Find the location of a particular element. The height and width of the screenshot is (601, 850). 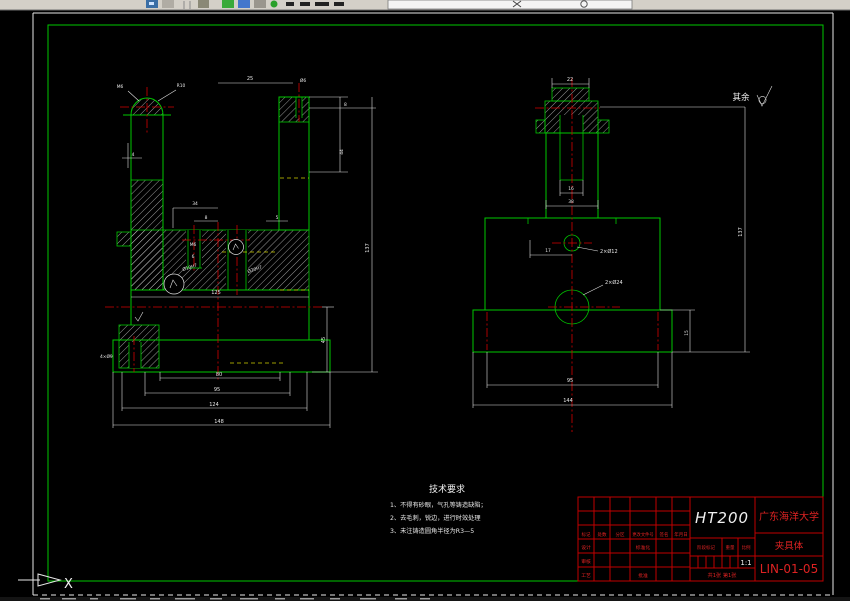

titleblock-col-header: 处数 is located at coordinates (602, 534).